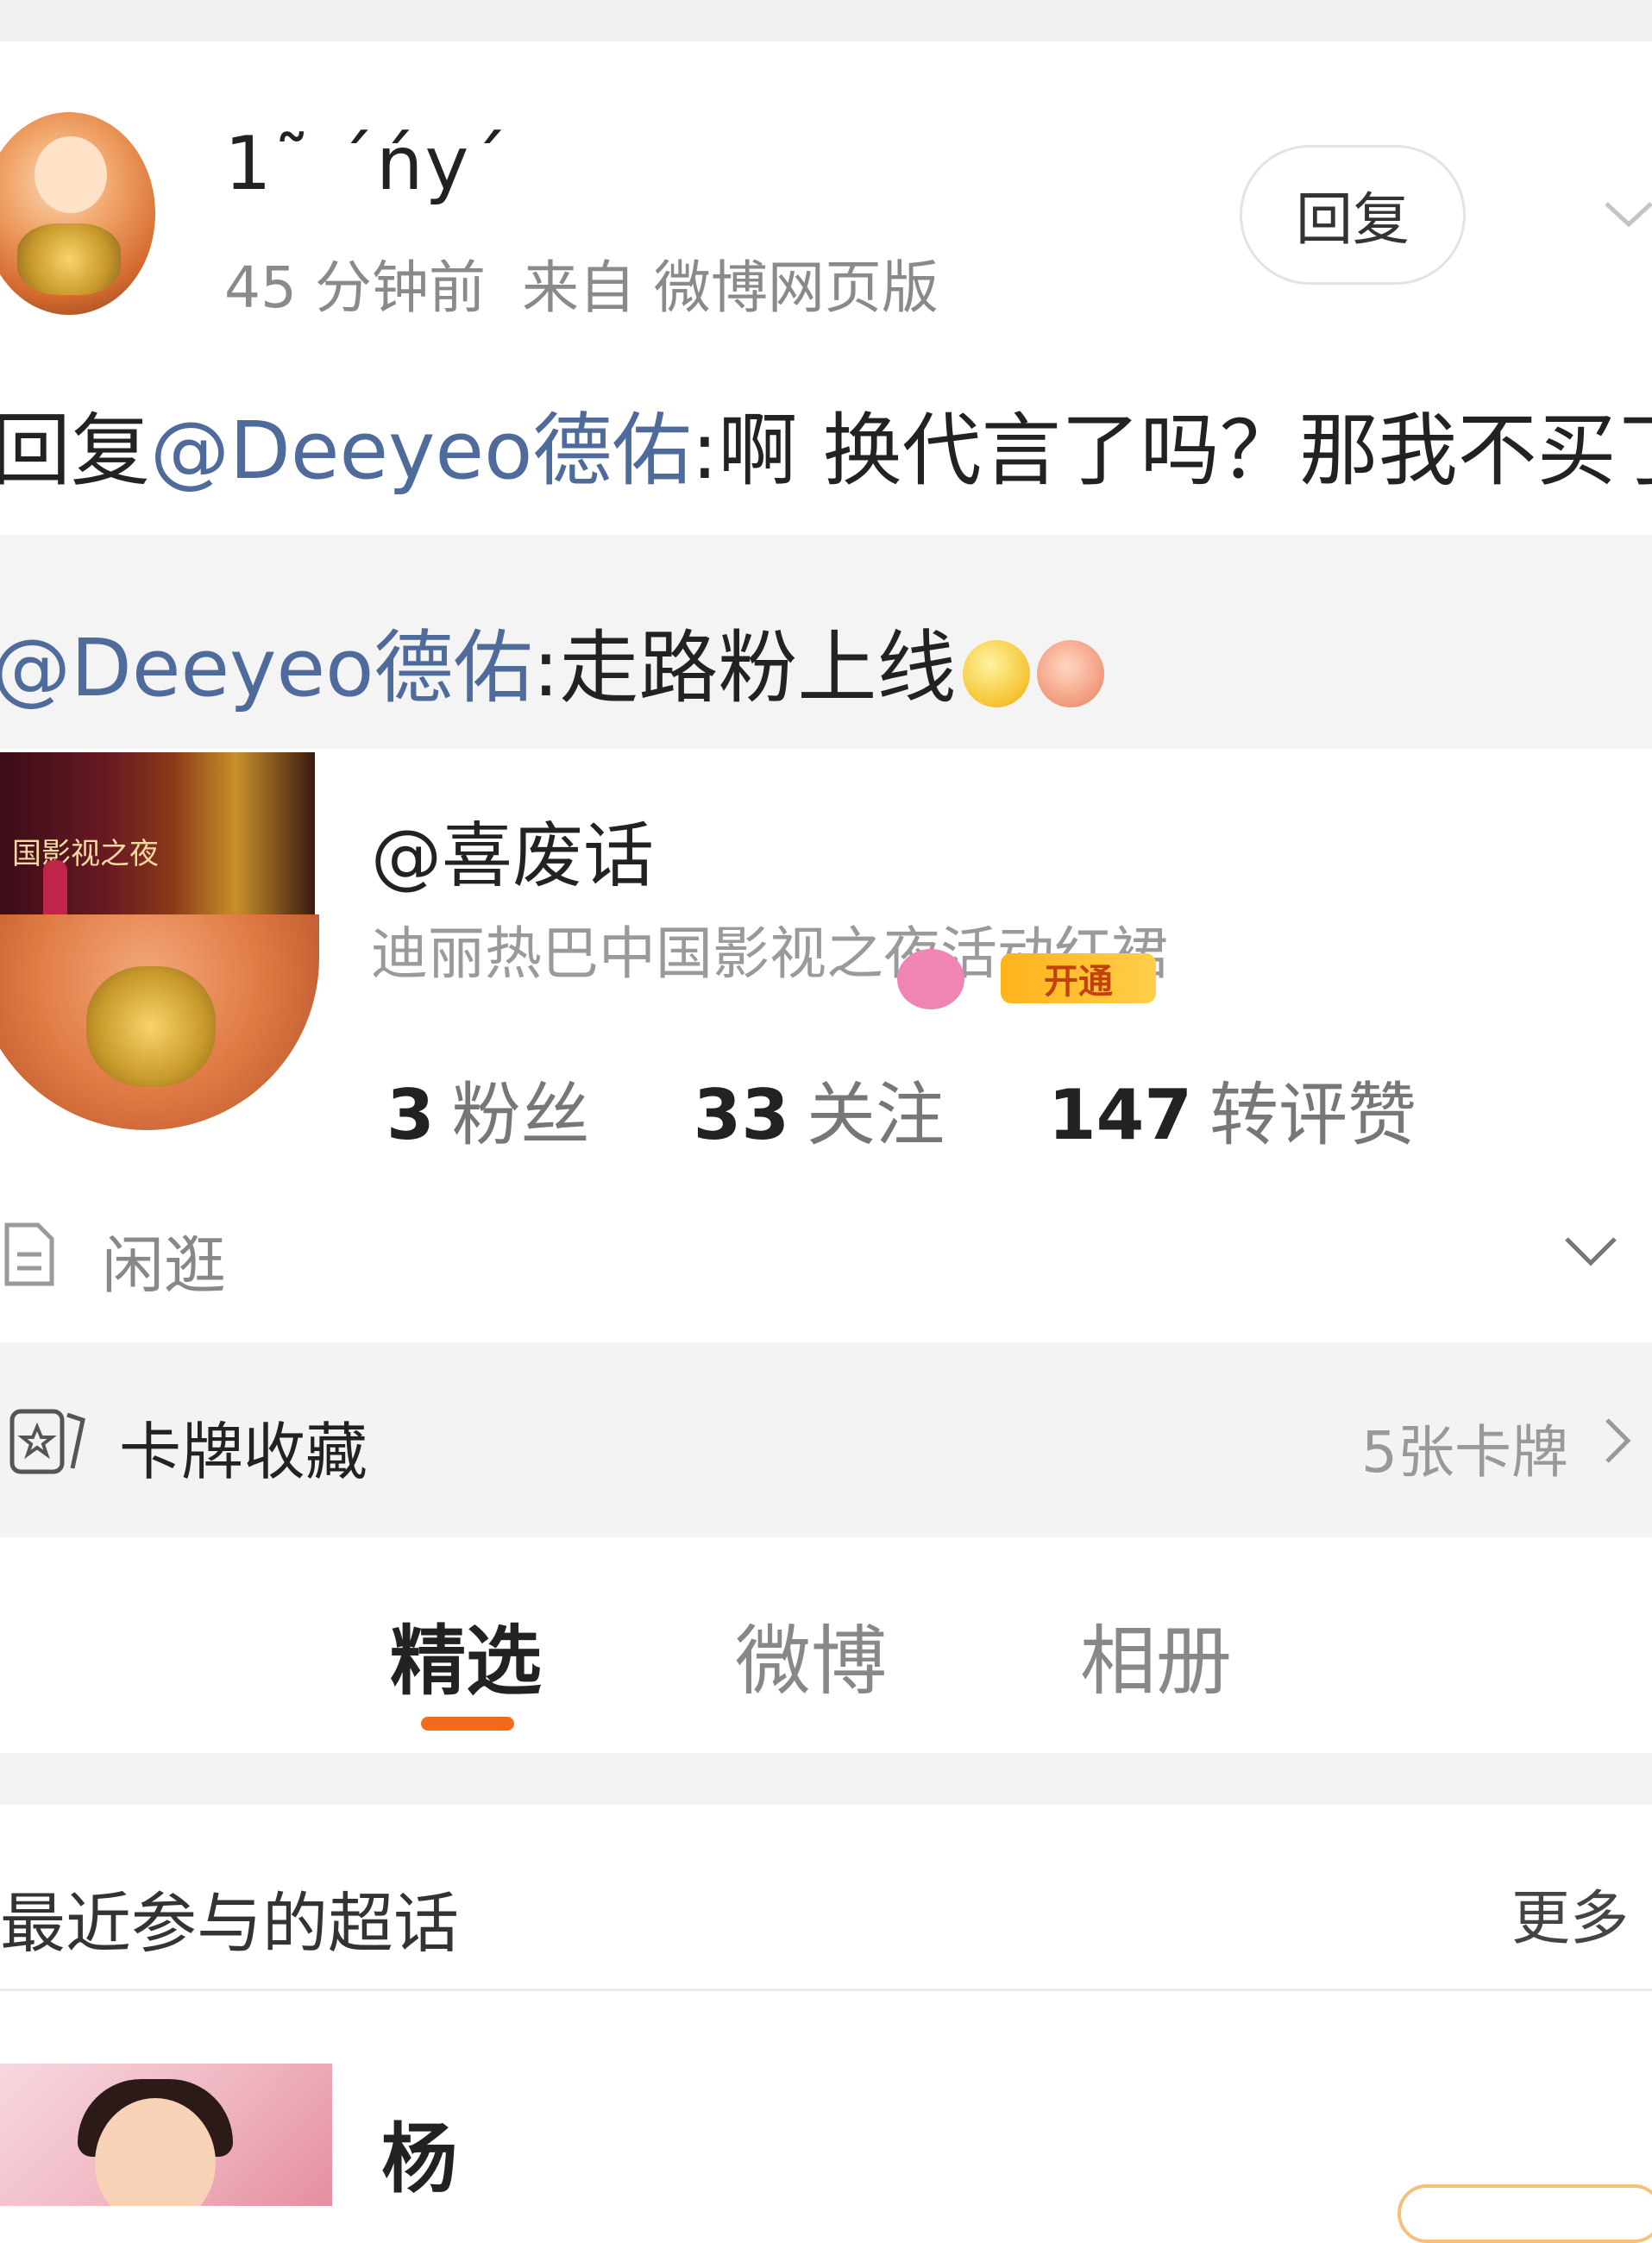  What do you see at coordinates (826, 1779) in the screenshot?
I see `section-separator` at bounding box center [826, 1779].